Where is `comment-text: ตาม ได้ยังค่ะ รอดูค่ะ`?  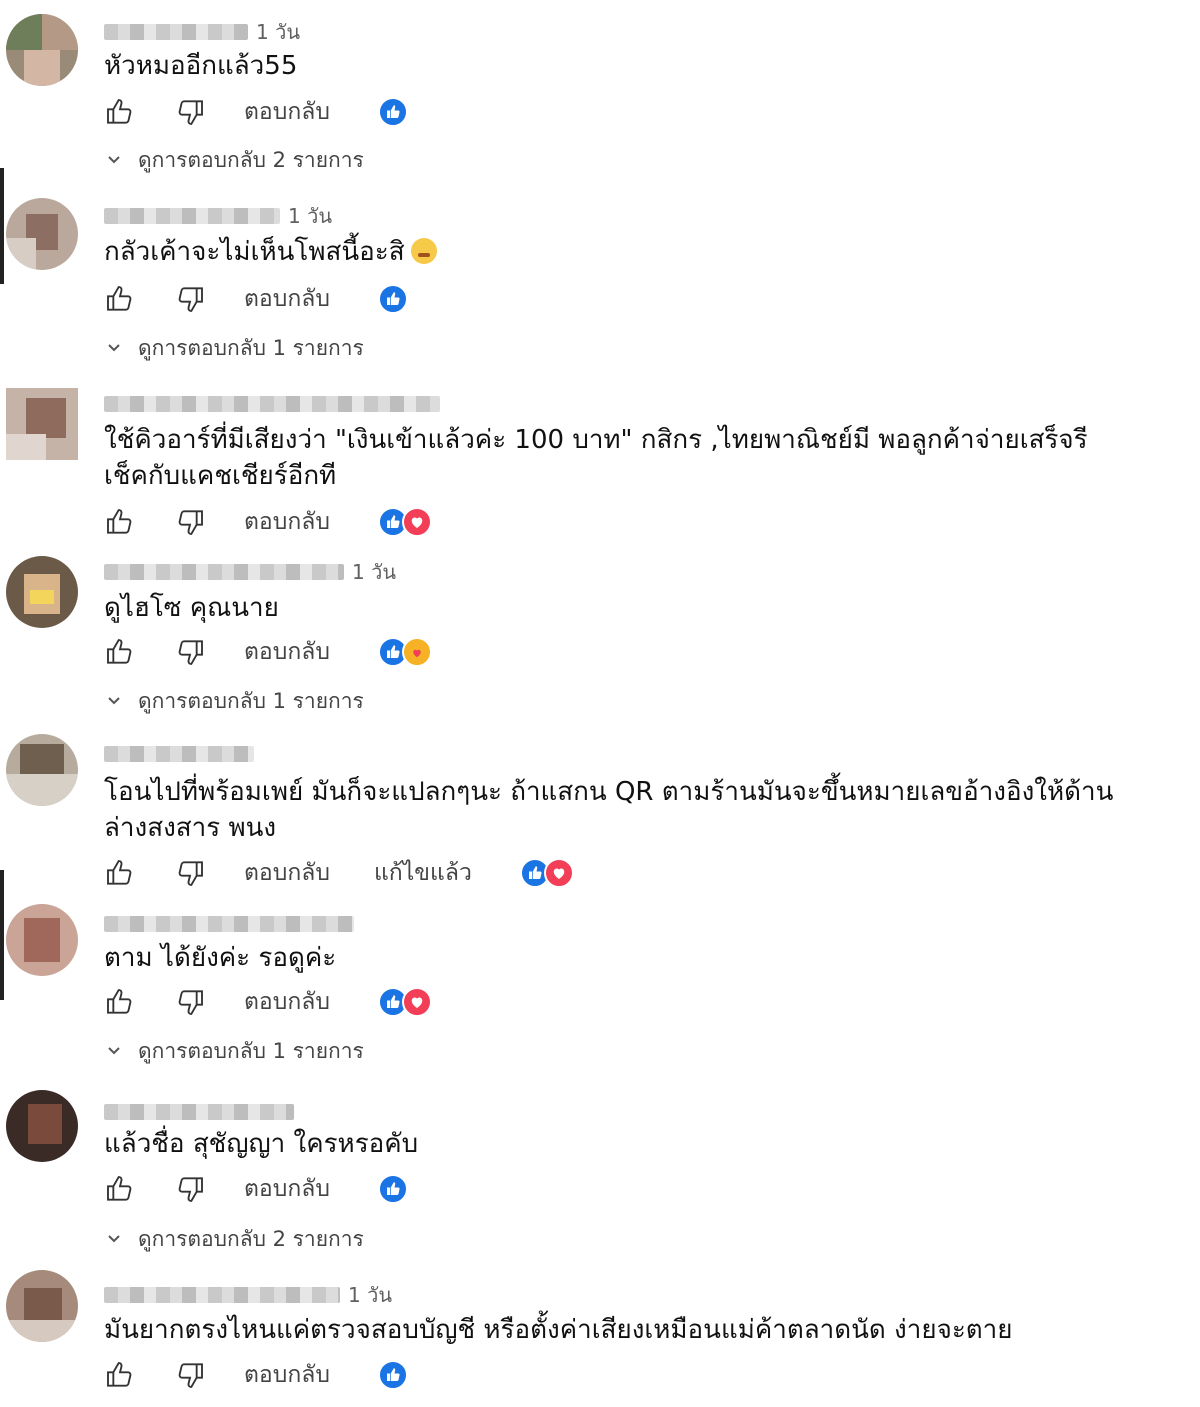
comment-text: ตาม ได้ยังค่ะ รอดูค่ะ is located at coordinates (220, 958).